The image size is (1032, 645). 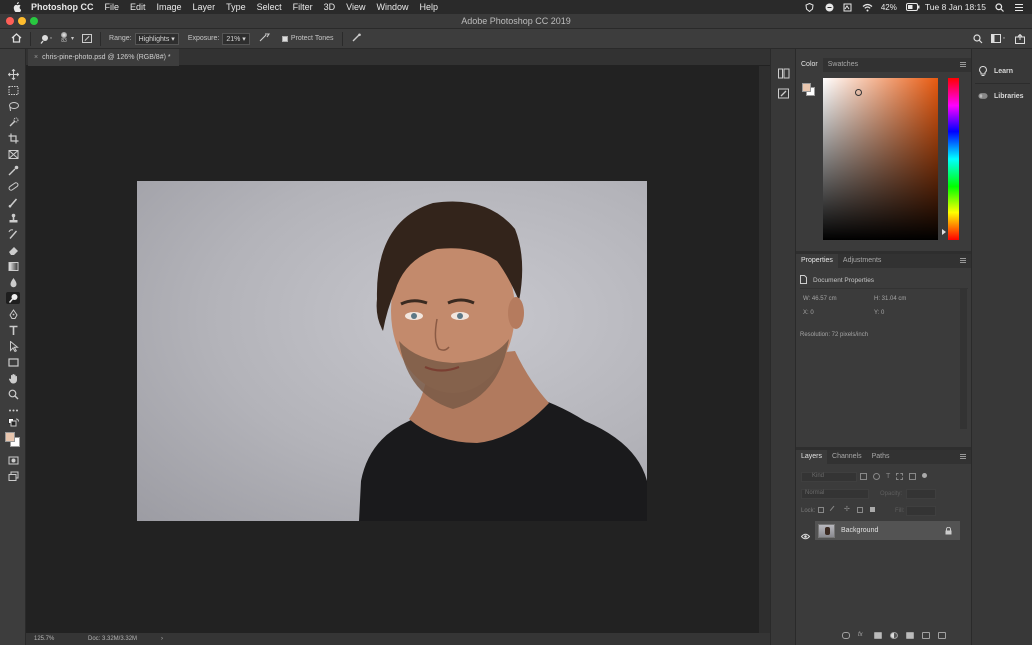 I want to click on pressure-size-icon, so click(x=356, y=39).